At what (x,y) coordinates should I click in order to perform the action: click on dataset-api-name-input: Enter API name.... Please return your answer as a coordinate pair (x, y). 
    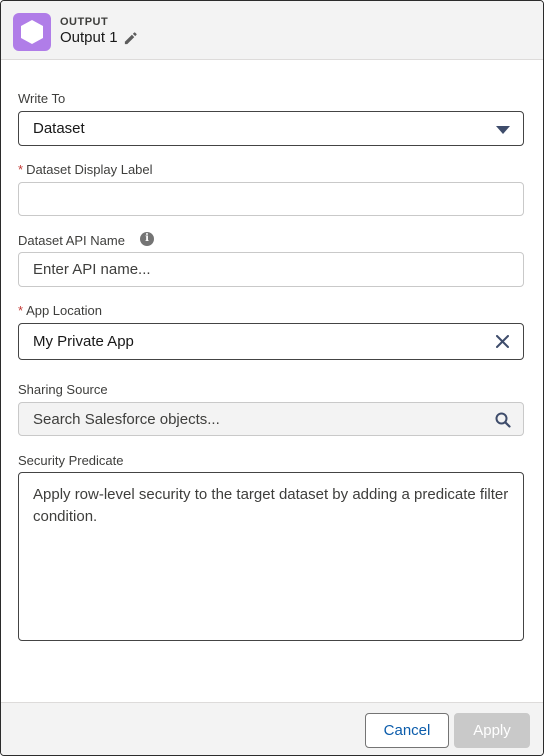
    Looking at the image, I should click on (271, 269).